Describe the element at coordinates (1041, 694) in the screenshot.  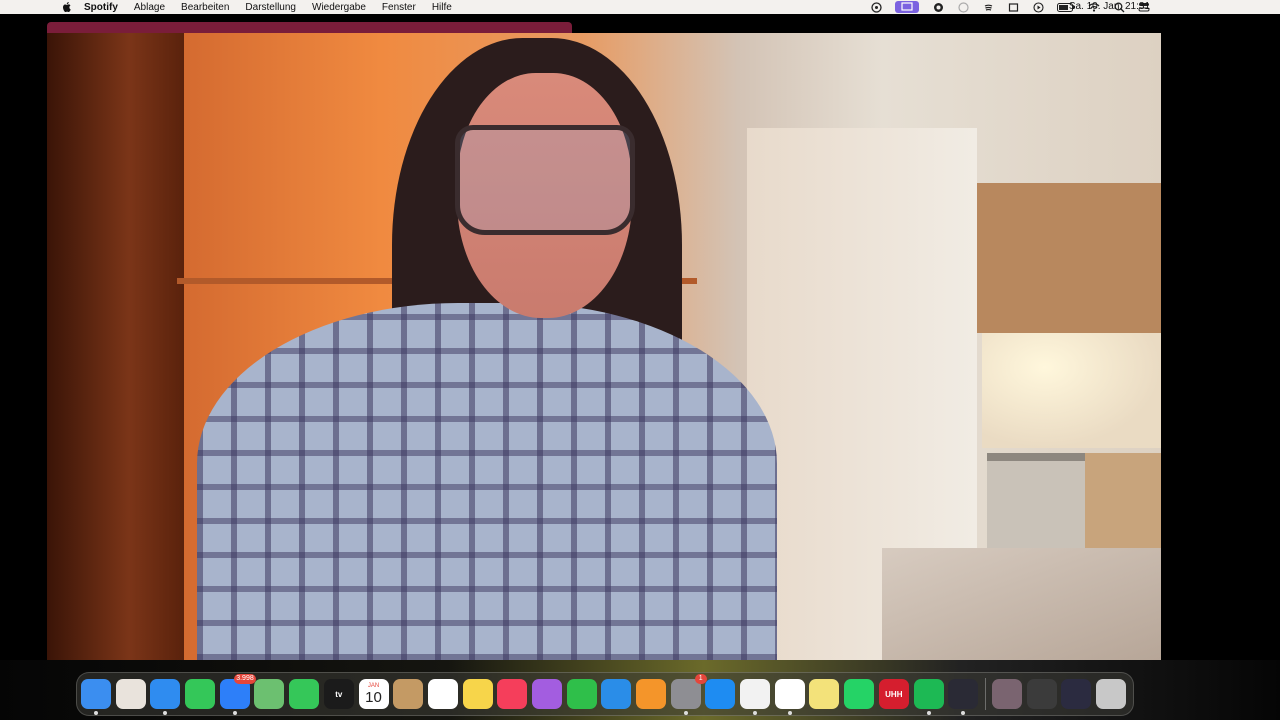
I see `preview-icon` at that location.